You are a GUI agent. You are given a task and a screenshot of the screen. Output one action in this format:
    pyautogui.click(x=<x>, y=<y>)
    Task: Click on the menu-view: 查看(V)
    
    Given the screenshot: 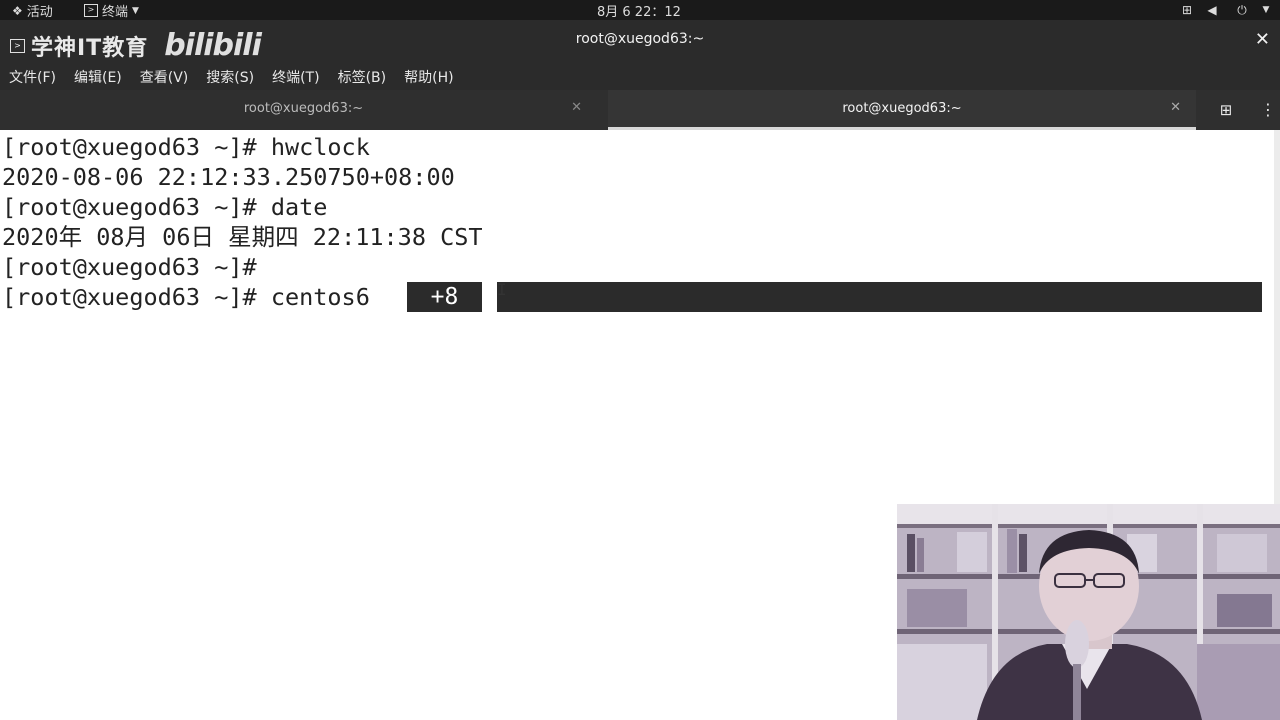 What is the action you would take?
    pyautogui.click(x=164, y=76)
    